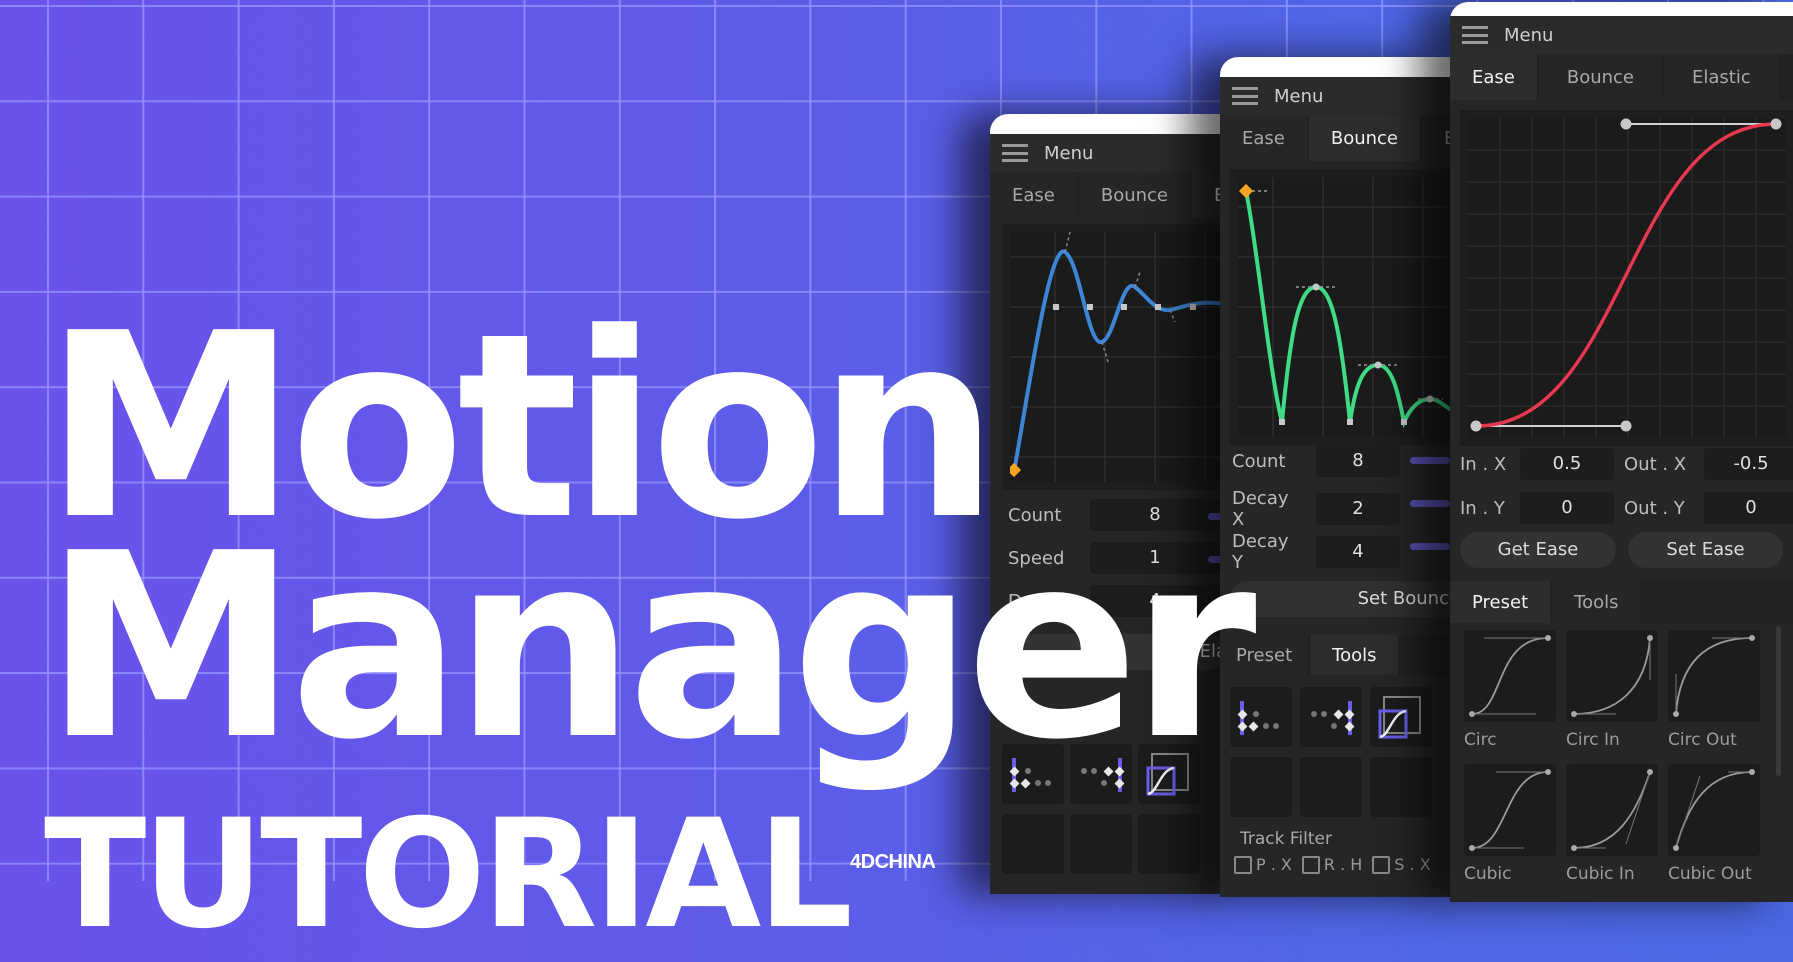  Describe the element at coordinates (1412, 864) in the screenshot. I see `checkbox-sx-label: S . X` at that location.